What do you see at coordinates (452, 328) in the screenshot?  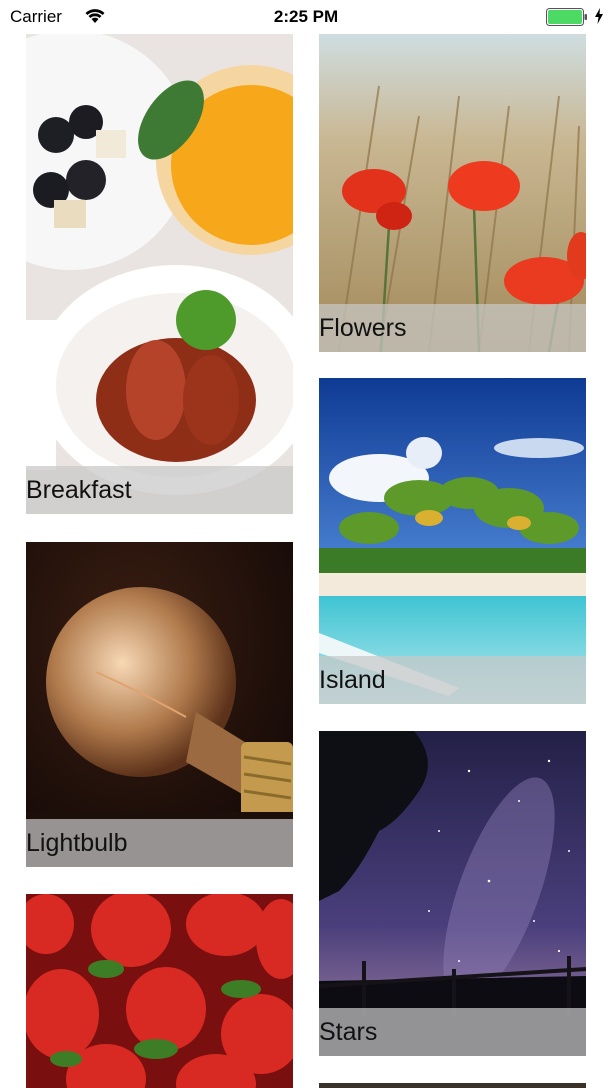 I see `caption-bar: Flowers` at bounding box center [452, 328].